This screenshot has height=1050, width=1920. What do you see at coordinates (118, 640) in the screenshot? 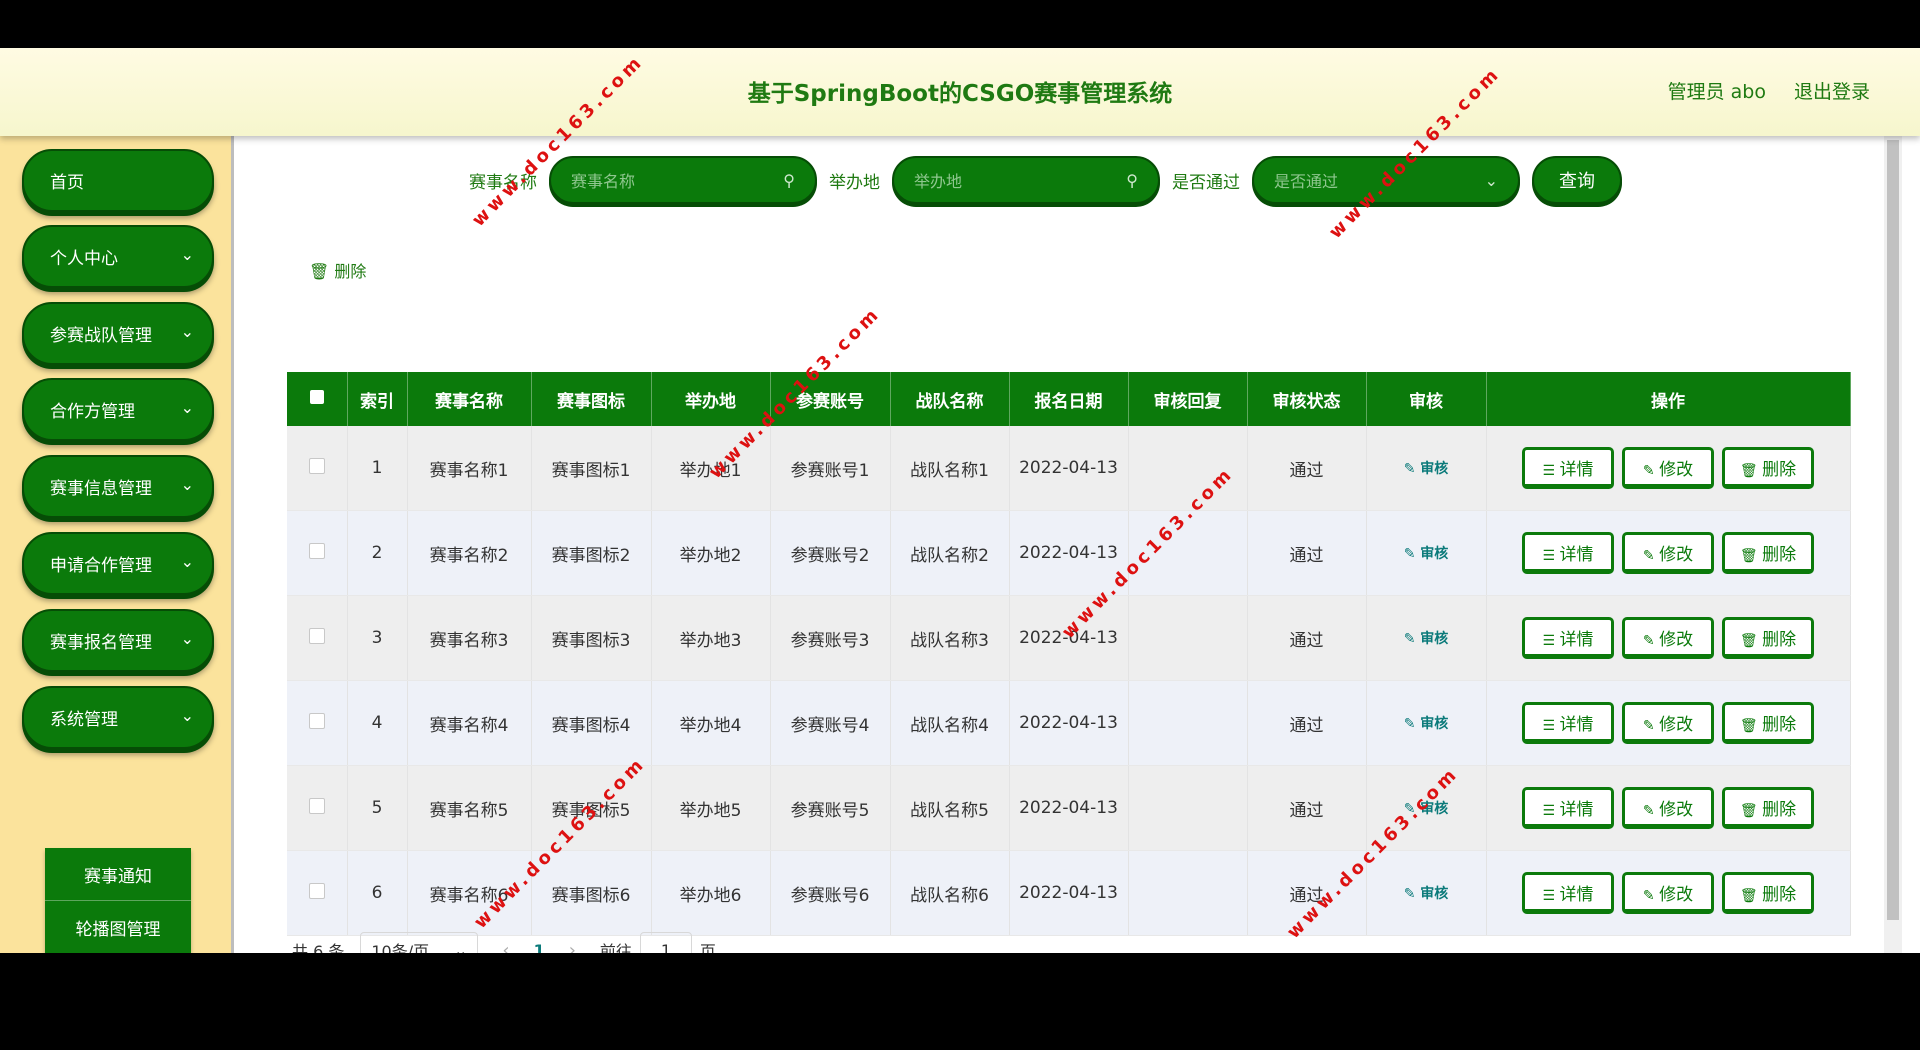
I see `sidebar-item-6: 赛事报名管理 ⌄` at bounding box center [118, 640].